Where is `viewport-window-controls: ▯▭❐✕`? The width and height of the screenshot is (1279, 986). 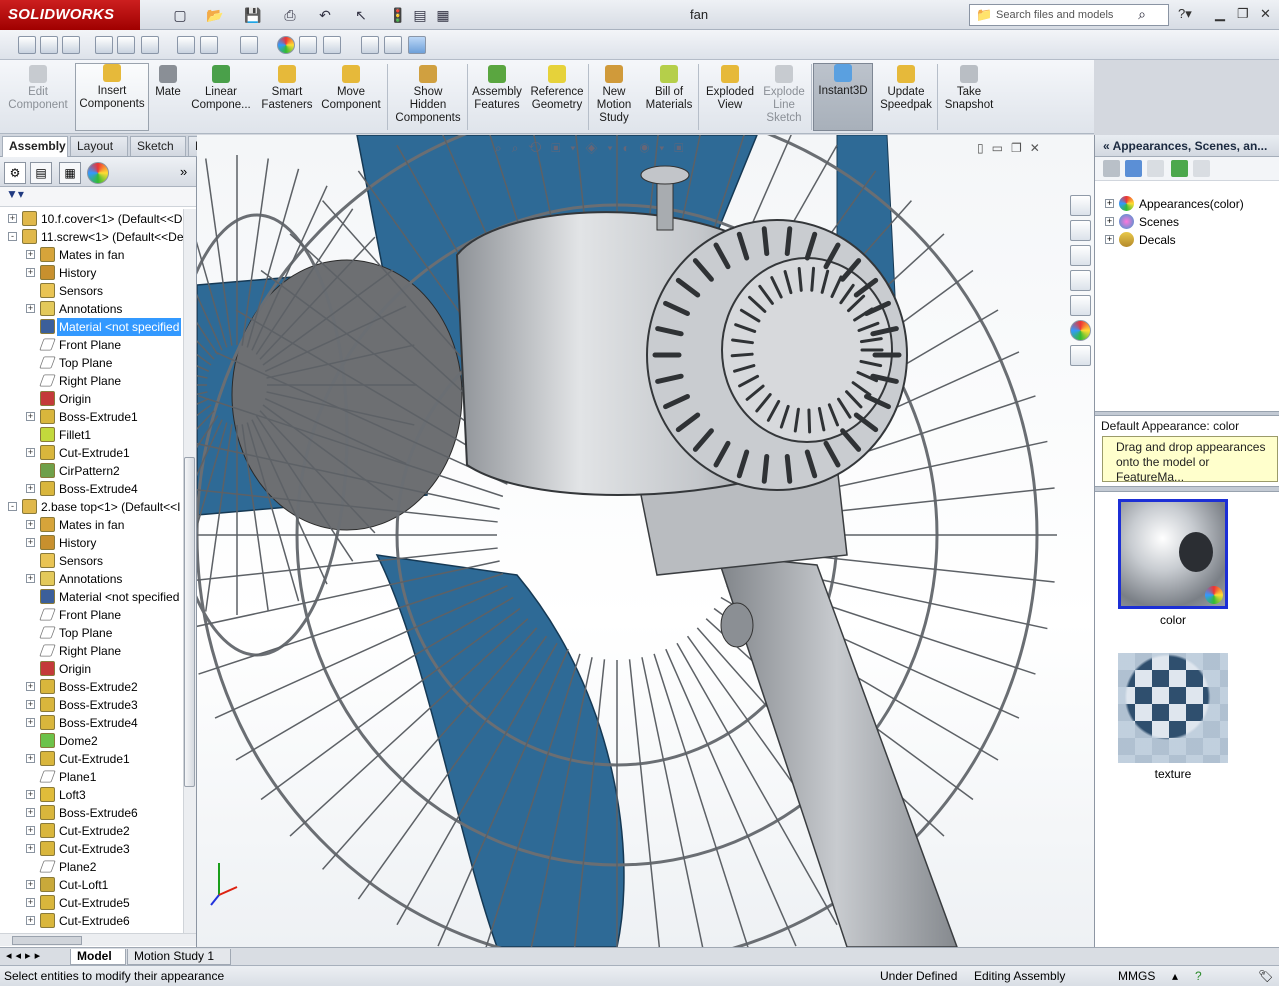
viewport-window-controls: ▯▭❐✕ is located at coordinates (1012, 148).